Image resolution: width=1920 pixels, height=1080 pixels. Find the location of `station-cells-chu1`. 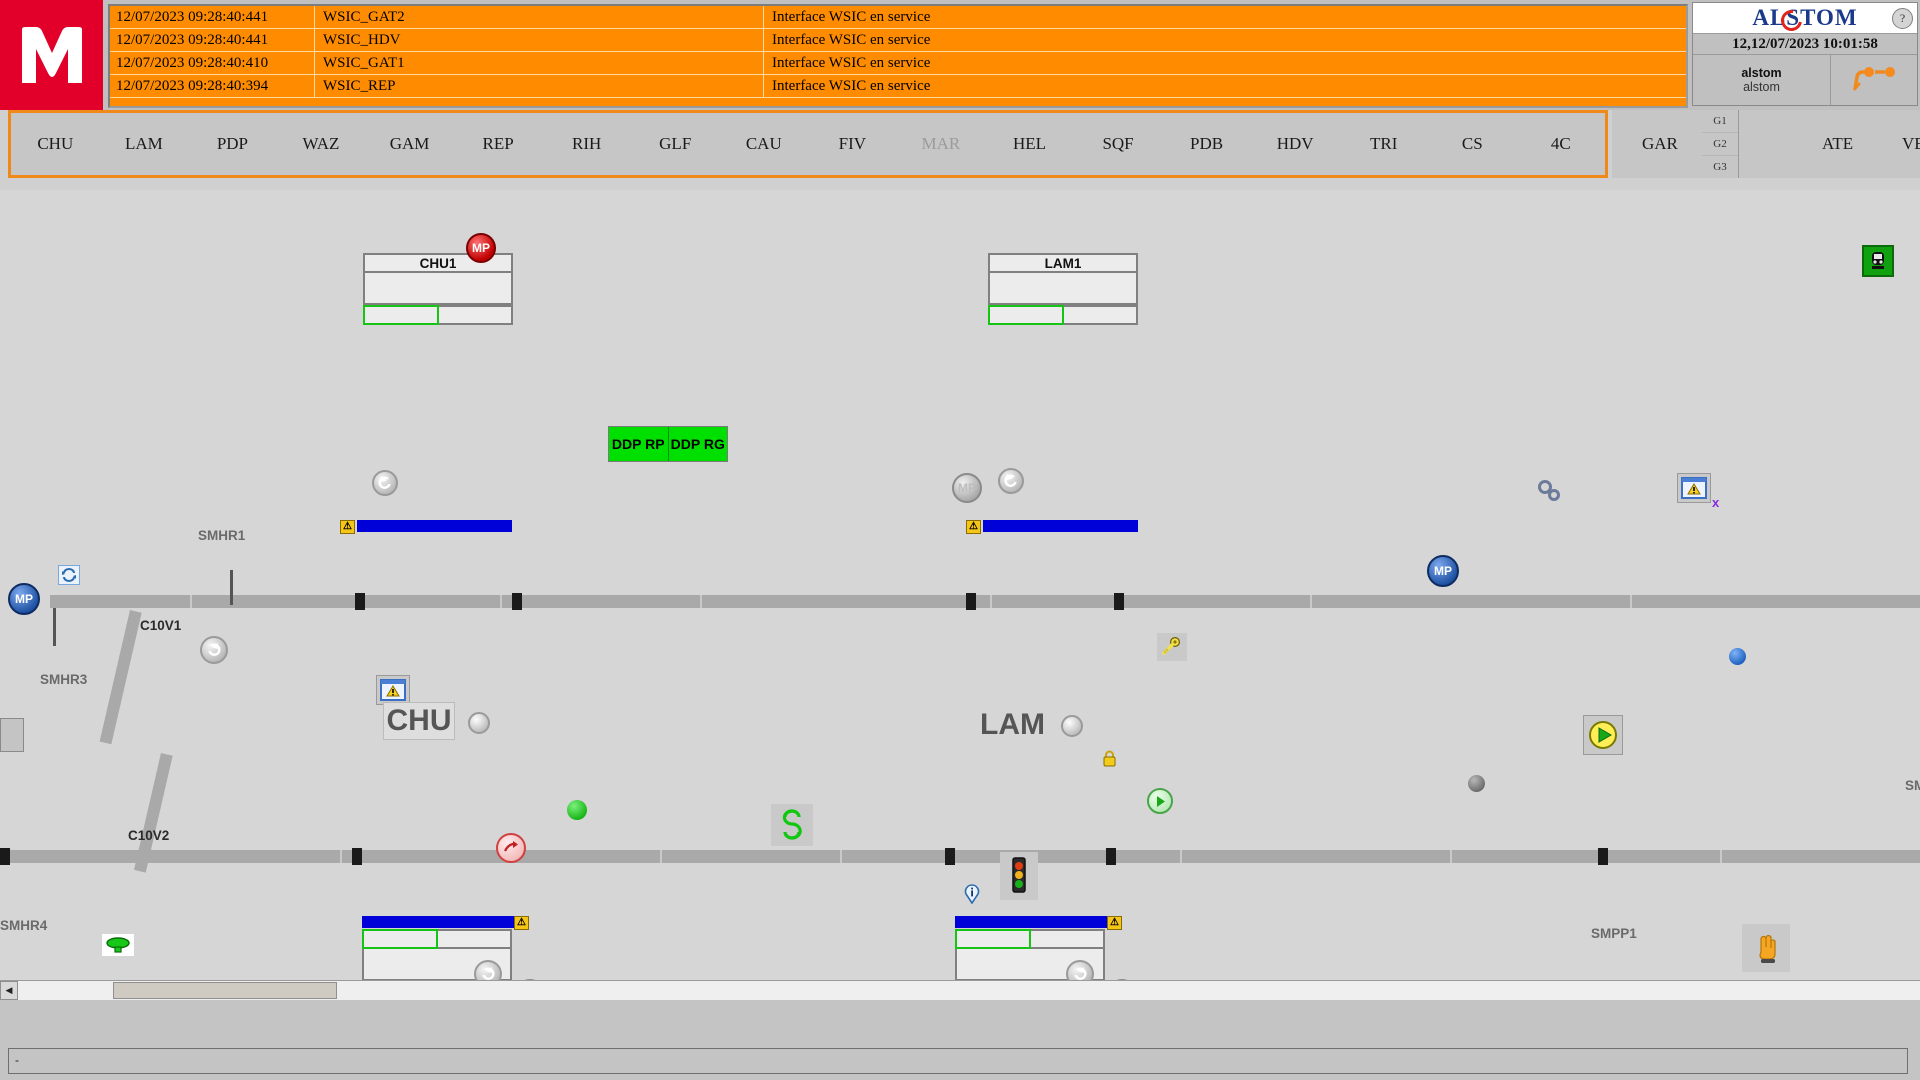

station-cells-chu1 is located at coordinates (438, 315).